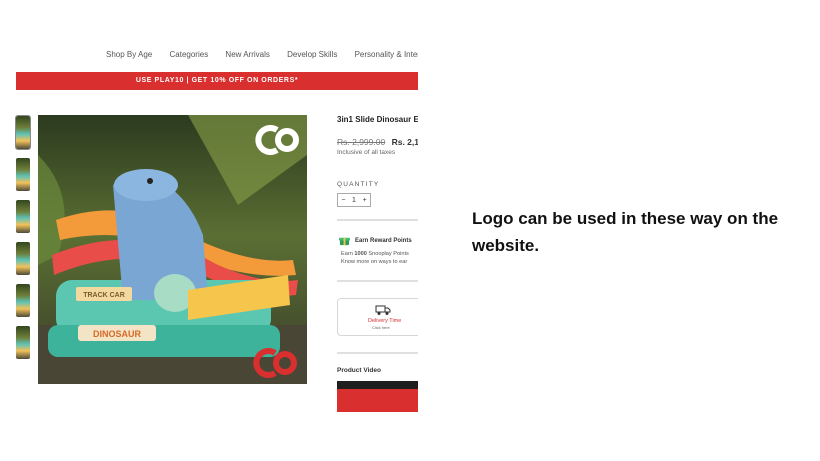 The height and width of the screenshot is (461, 820). I want to click on quantity-label: QUANTITY, so click(358, 184).